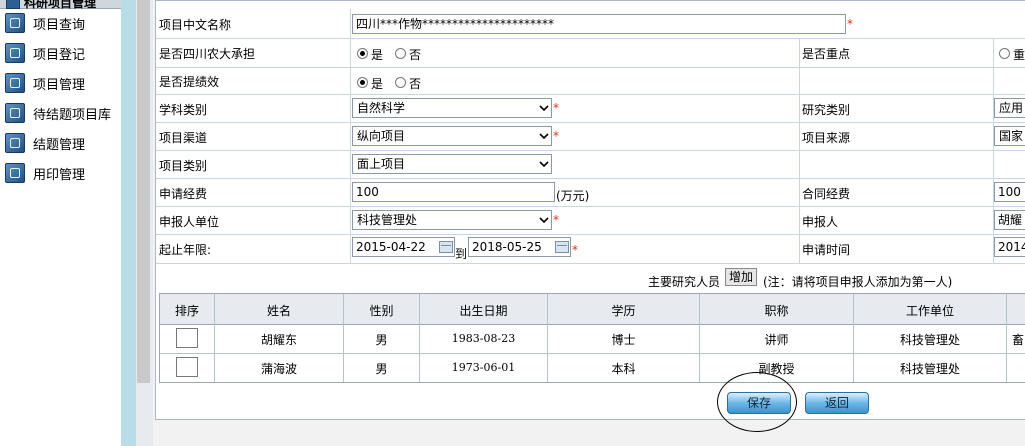 This screenshot has height=446, width=1025. I want to click on row-extra: 畜, so click(1018, 340).